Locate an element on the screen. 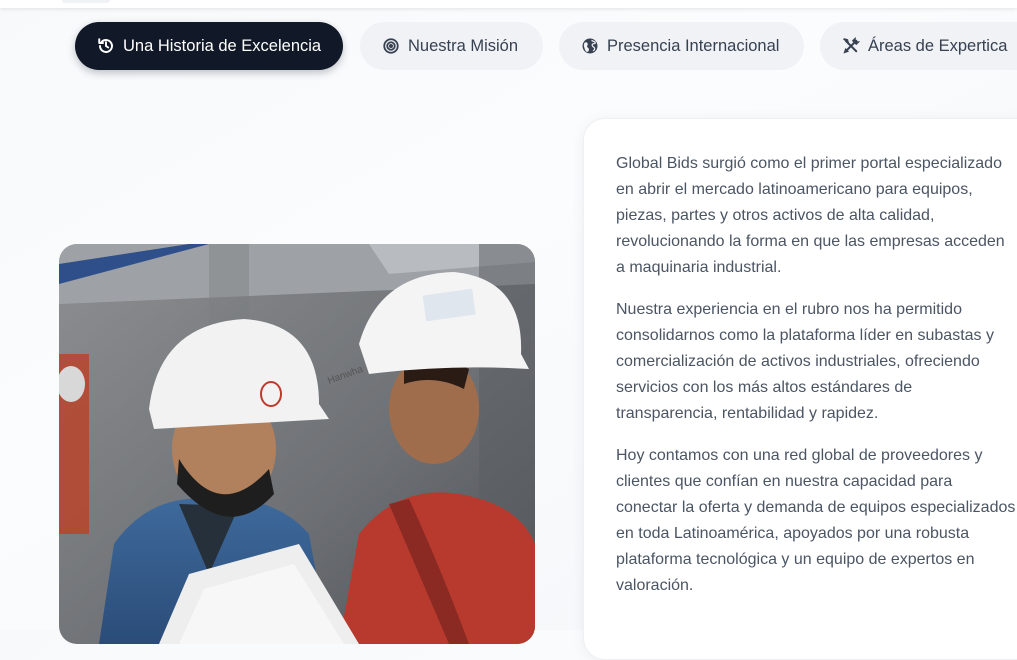 This screenshot has height=660, width=1017. top-navigation-bar is located at coordinates (508, 4).